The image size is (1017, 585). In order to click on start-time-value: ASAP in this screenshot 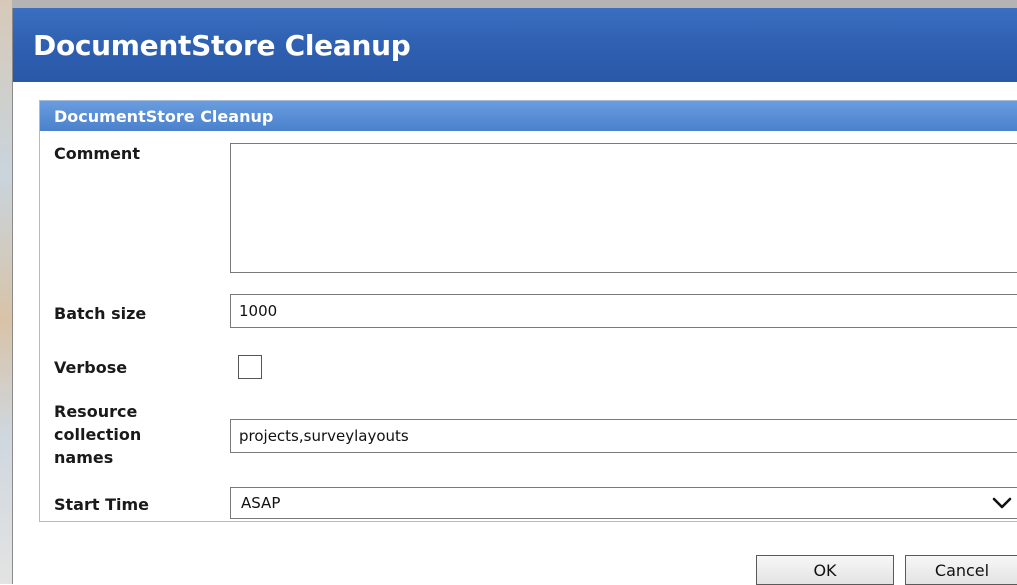, I will do `click(261, 503)`.